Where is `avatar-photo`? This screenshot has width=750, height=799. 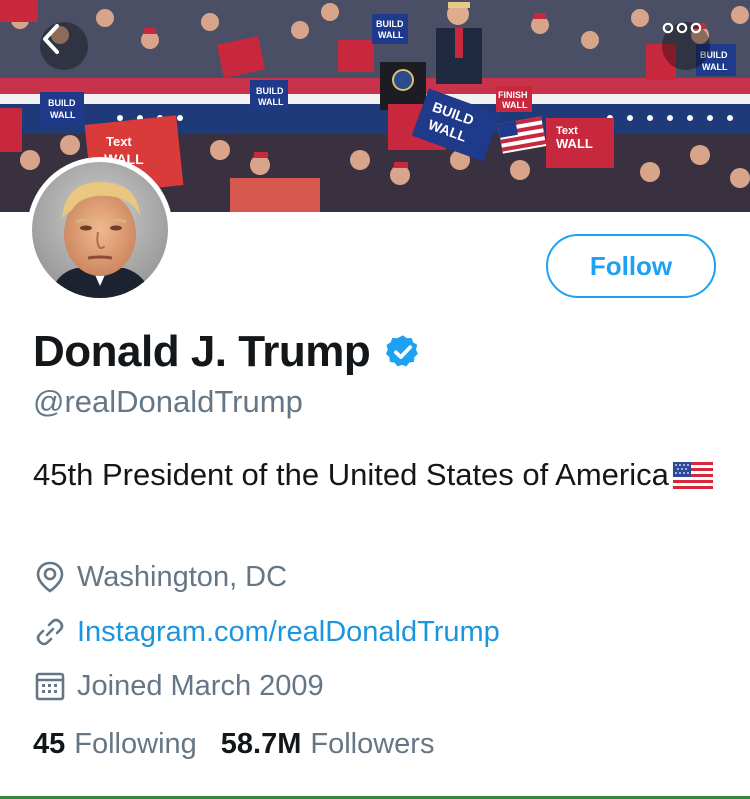 avatar-photo is located at coordinates (100, 230).